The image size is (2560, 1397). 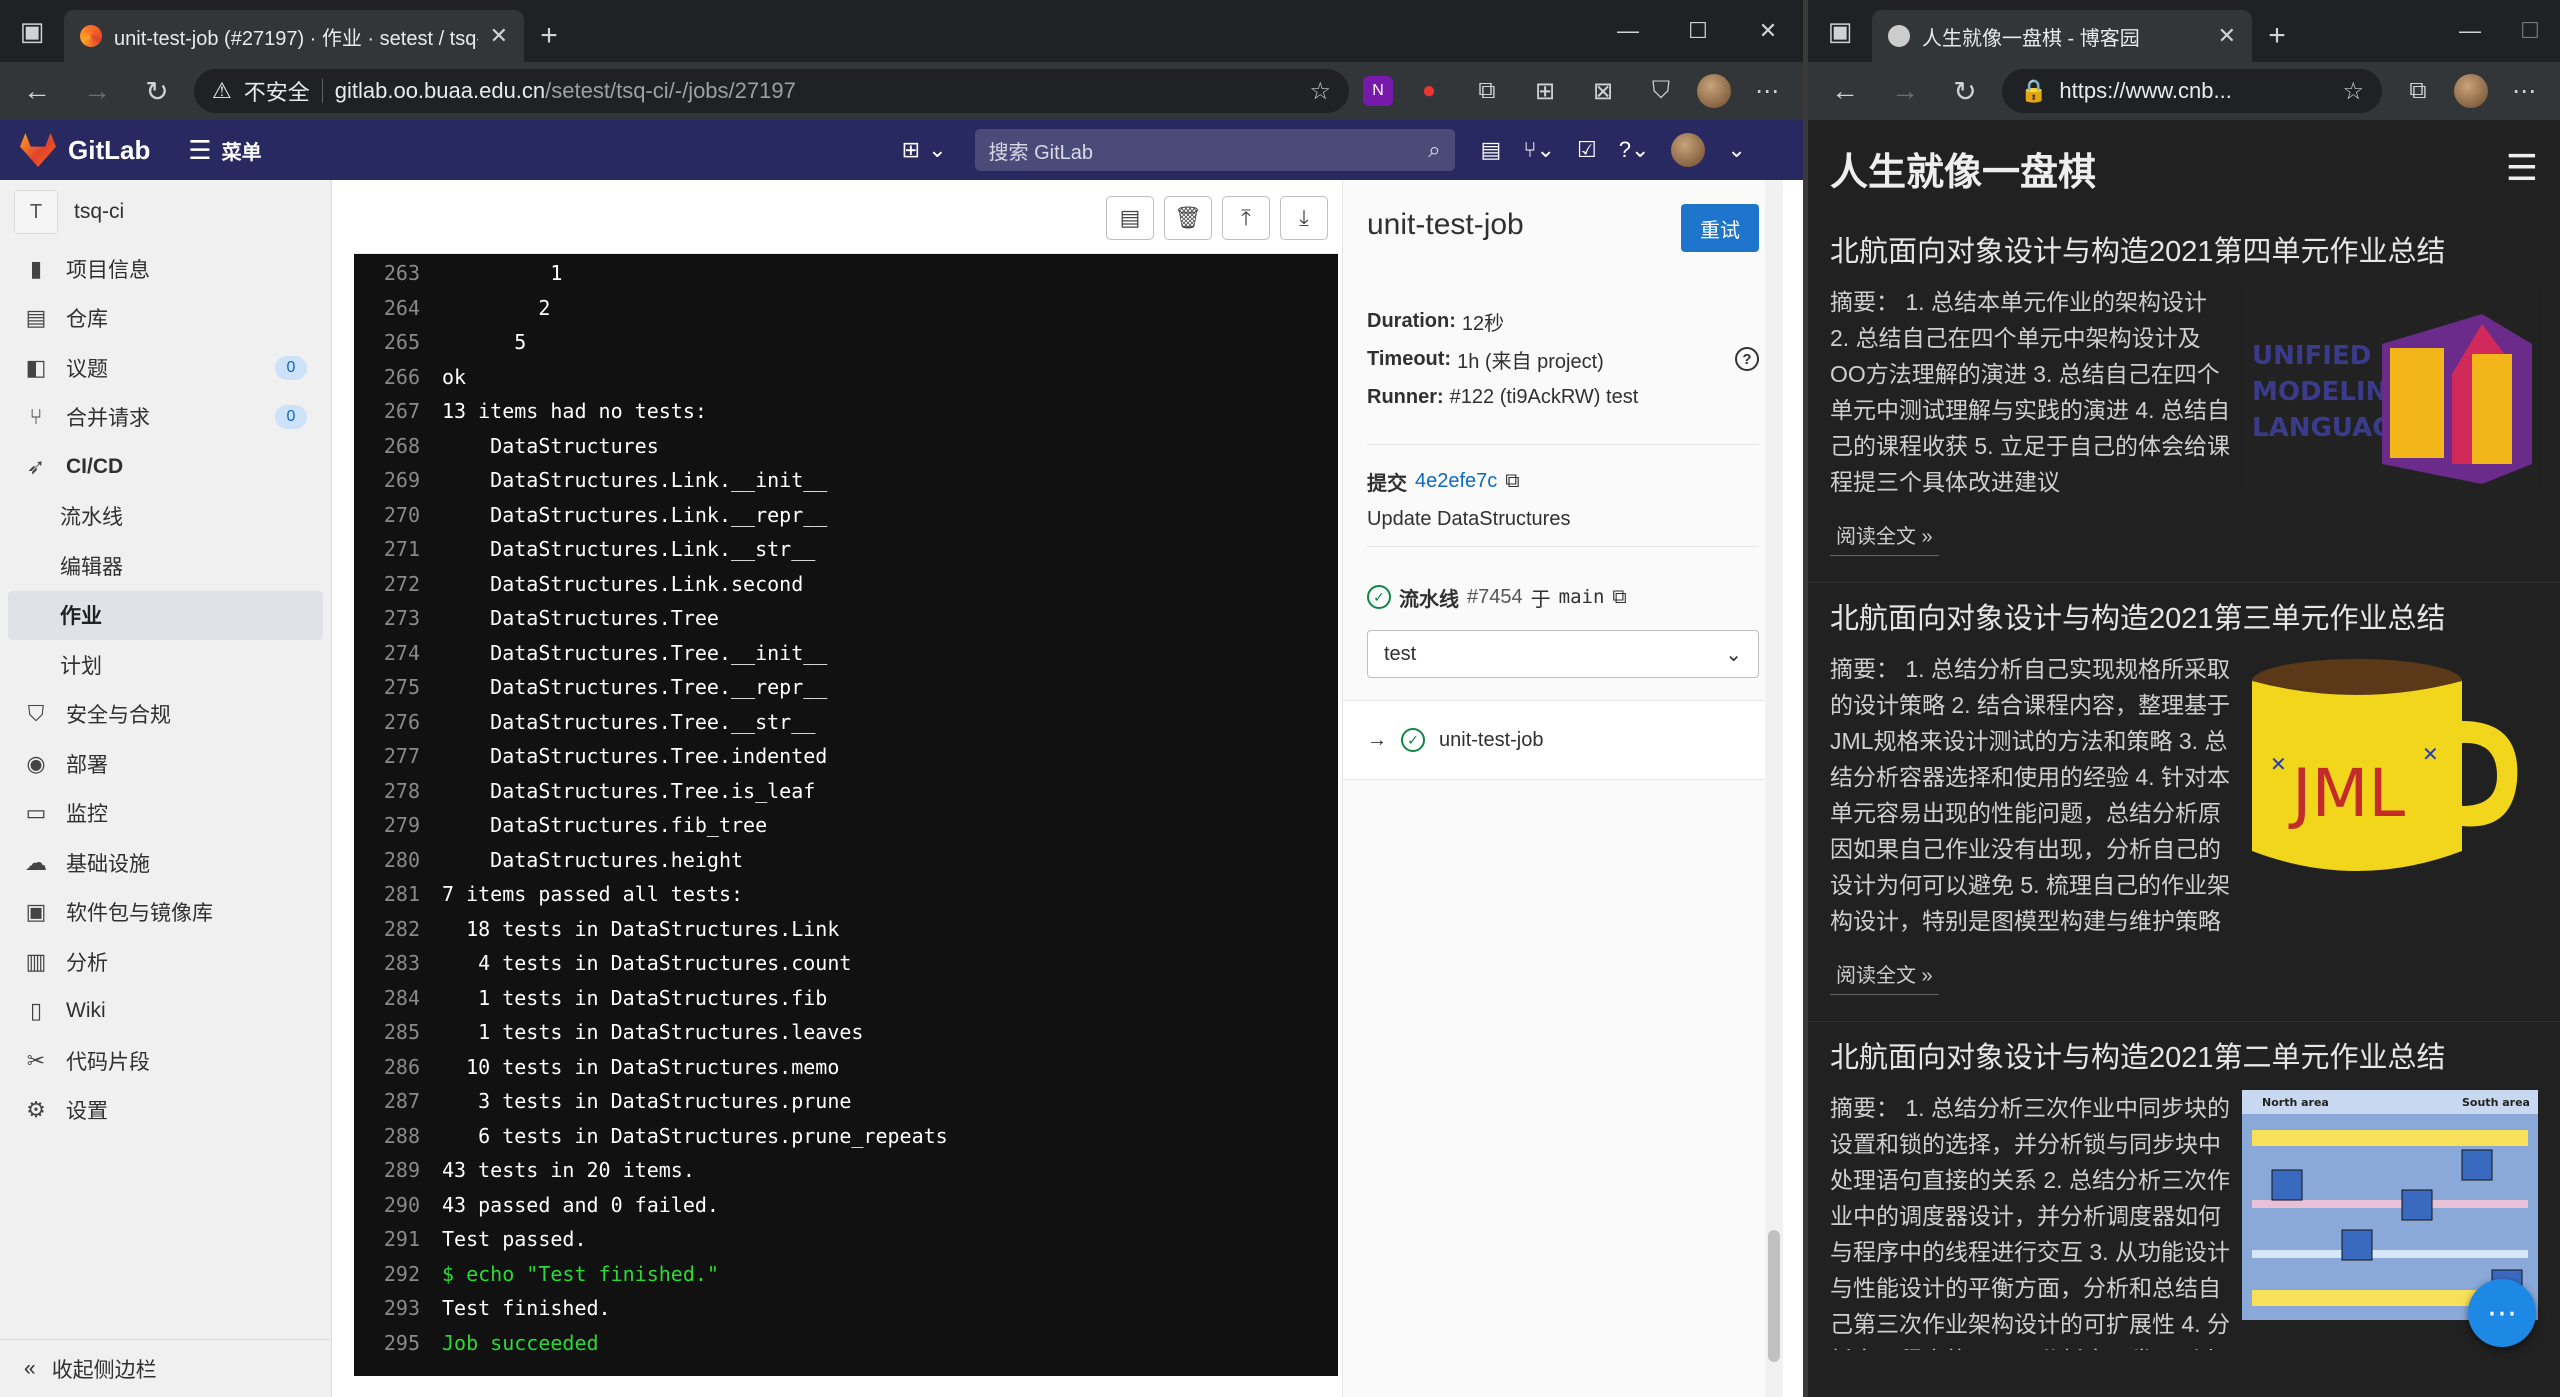 I want to click on raw-log-icon: ▤, so click(x=1130, y=218).